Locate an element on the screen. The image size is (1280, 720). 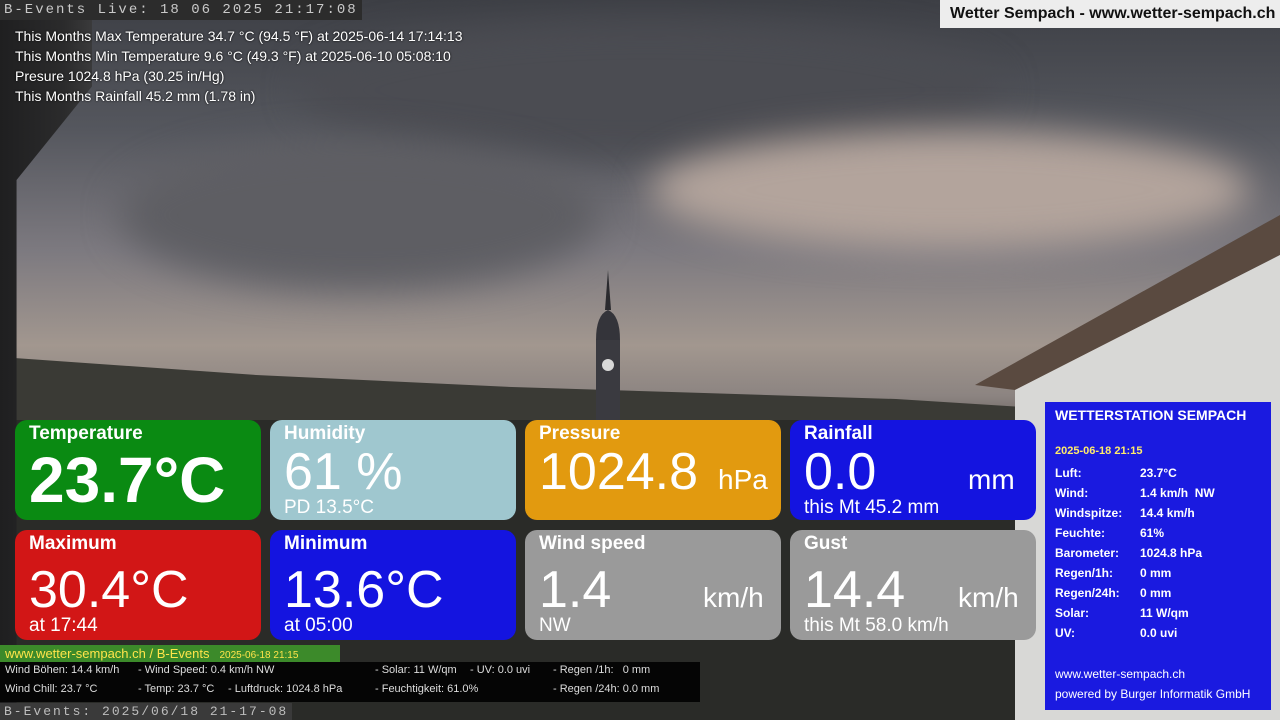
ticker-item: - Regen /24h: 0.0 mm is located at coordinates (606, 689).